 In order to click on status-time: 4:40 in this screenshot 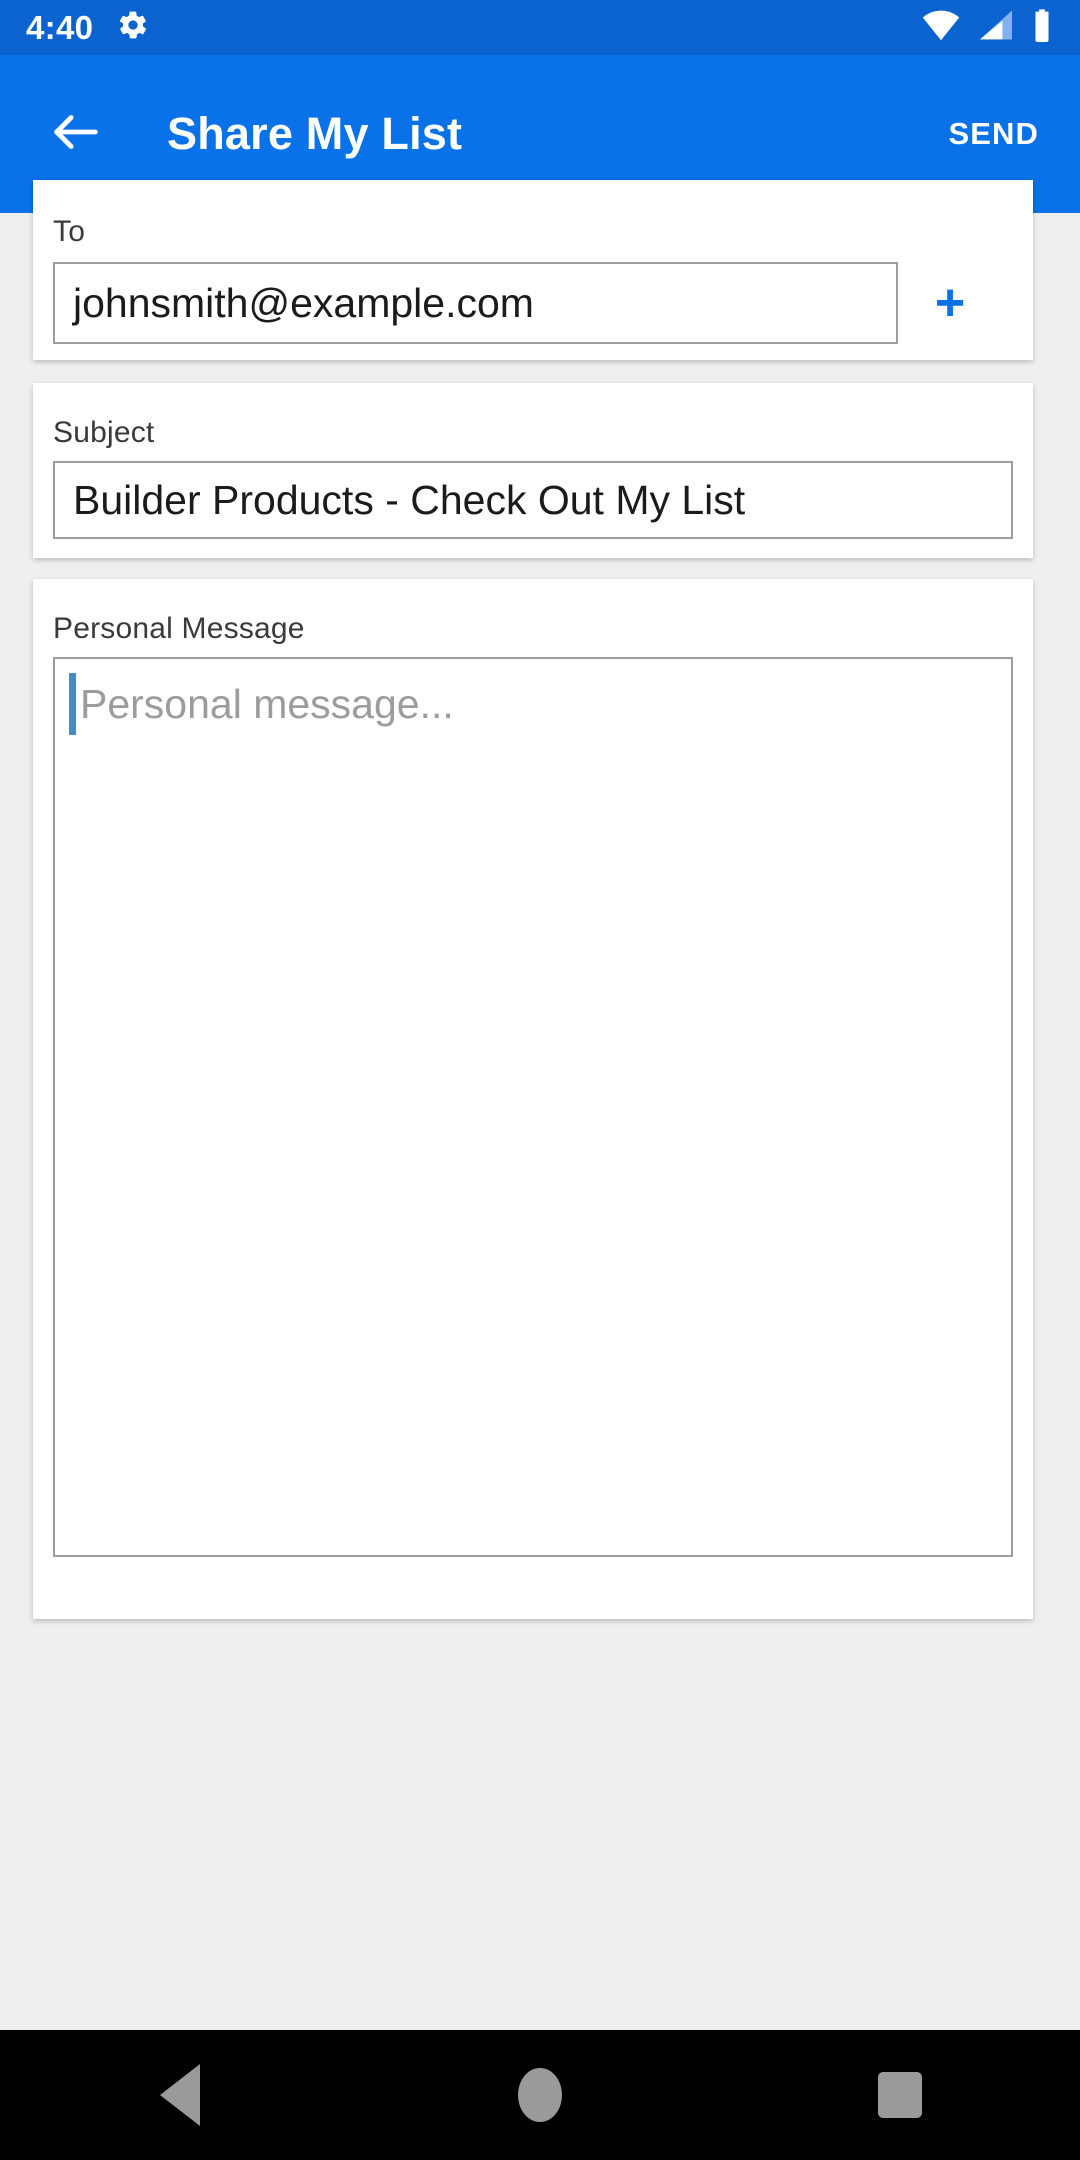, I will do `click(60, 27)`.